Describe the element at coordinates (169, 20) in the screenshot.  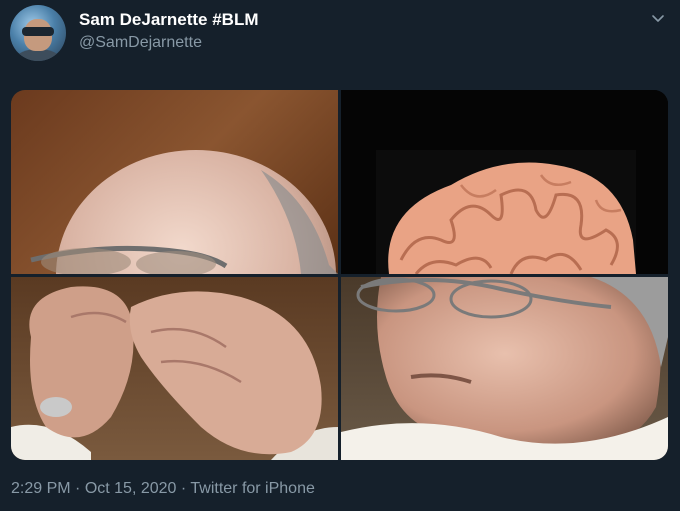
I see `author-display-name: Sam DeJarnette #BLM` at that location.